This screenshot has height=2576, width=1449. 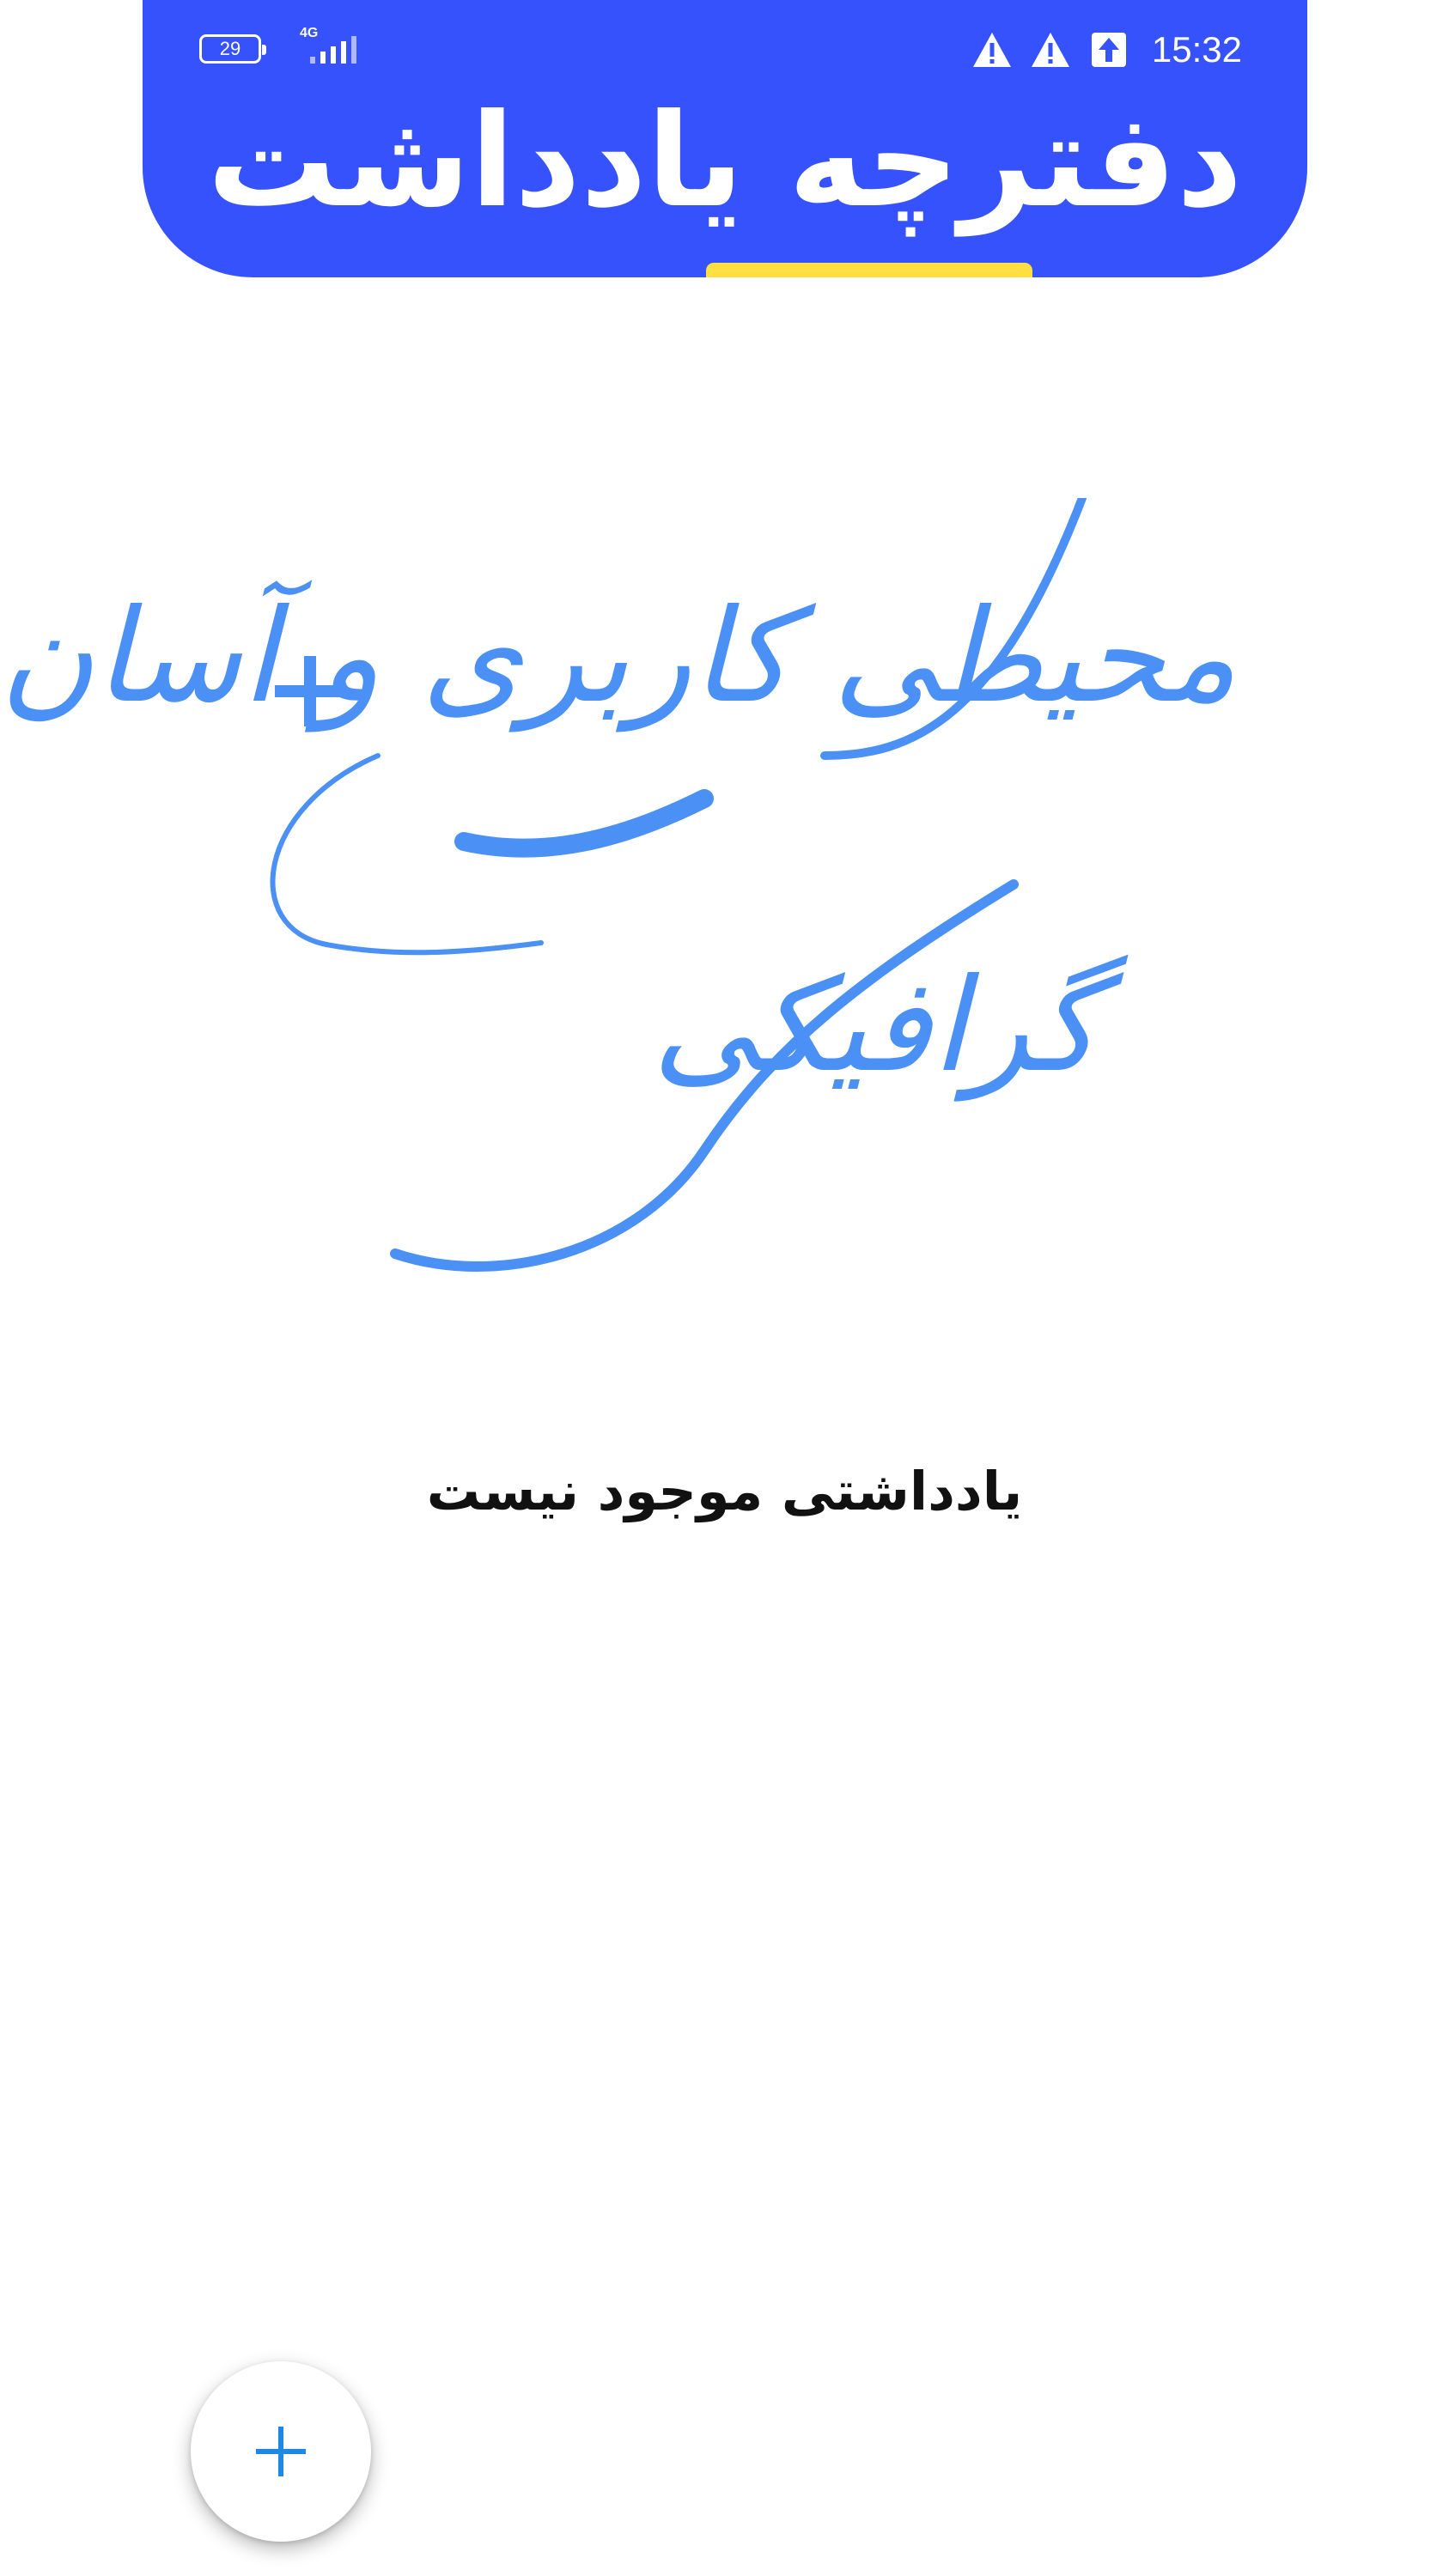 I want to click on clock: 15:32, so click(x=1196, y=49).